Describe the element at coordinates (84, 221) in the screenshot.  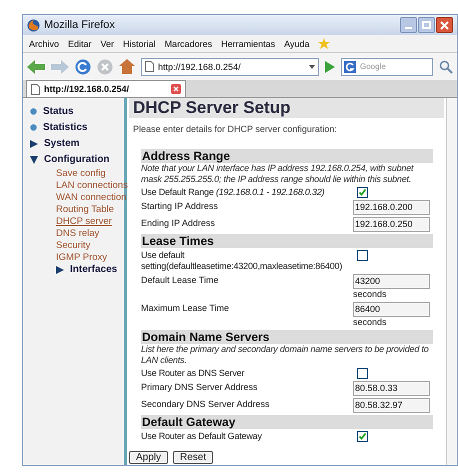
I see `nav-link: DHCP server` at that location.